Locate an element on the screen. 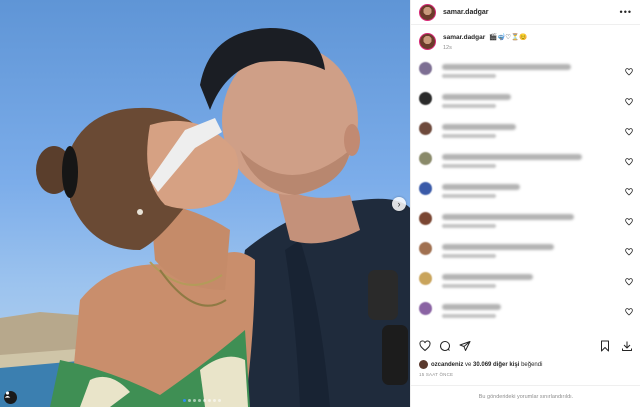  chevron-right-icon: › is located at coordinates (399, 203).